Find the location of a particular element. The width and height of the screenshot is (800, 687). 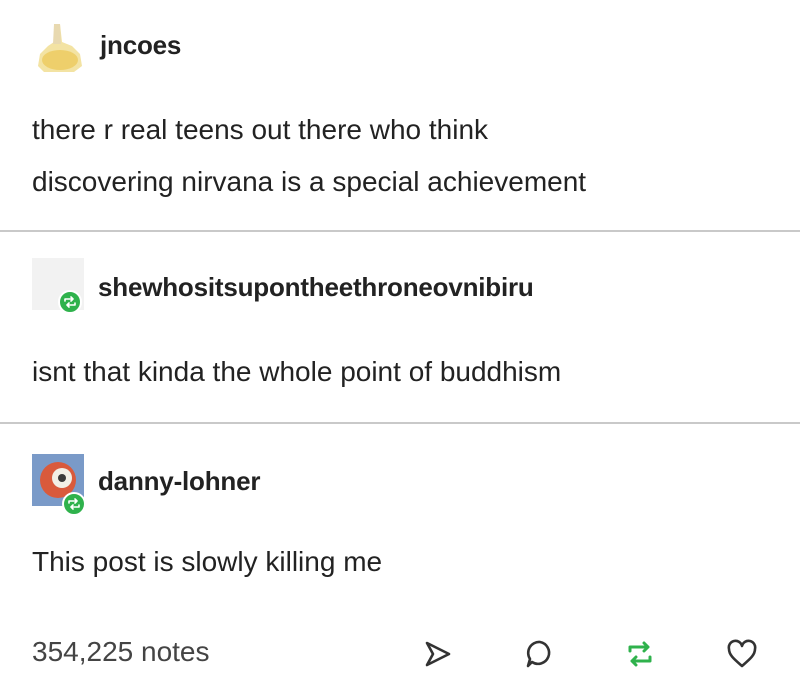

username: shewhositsupontheethroneovnibiru is located at coordinates (316, 287).